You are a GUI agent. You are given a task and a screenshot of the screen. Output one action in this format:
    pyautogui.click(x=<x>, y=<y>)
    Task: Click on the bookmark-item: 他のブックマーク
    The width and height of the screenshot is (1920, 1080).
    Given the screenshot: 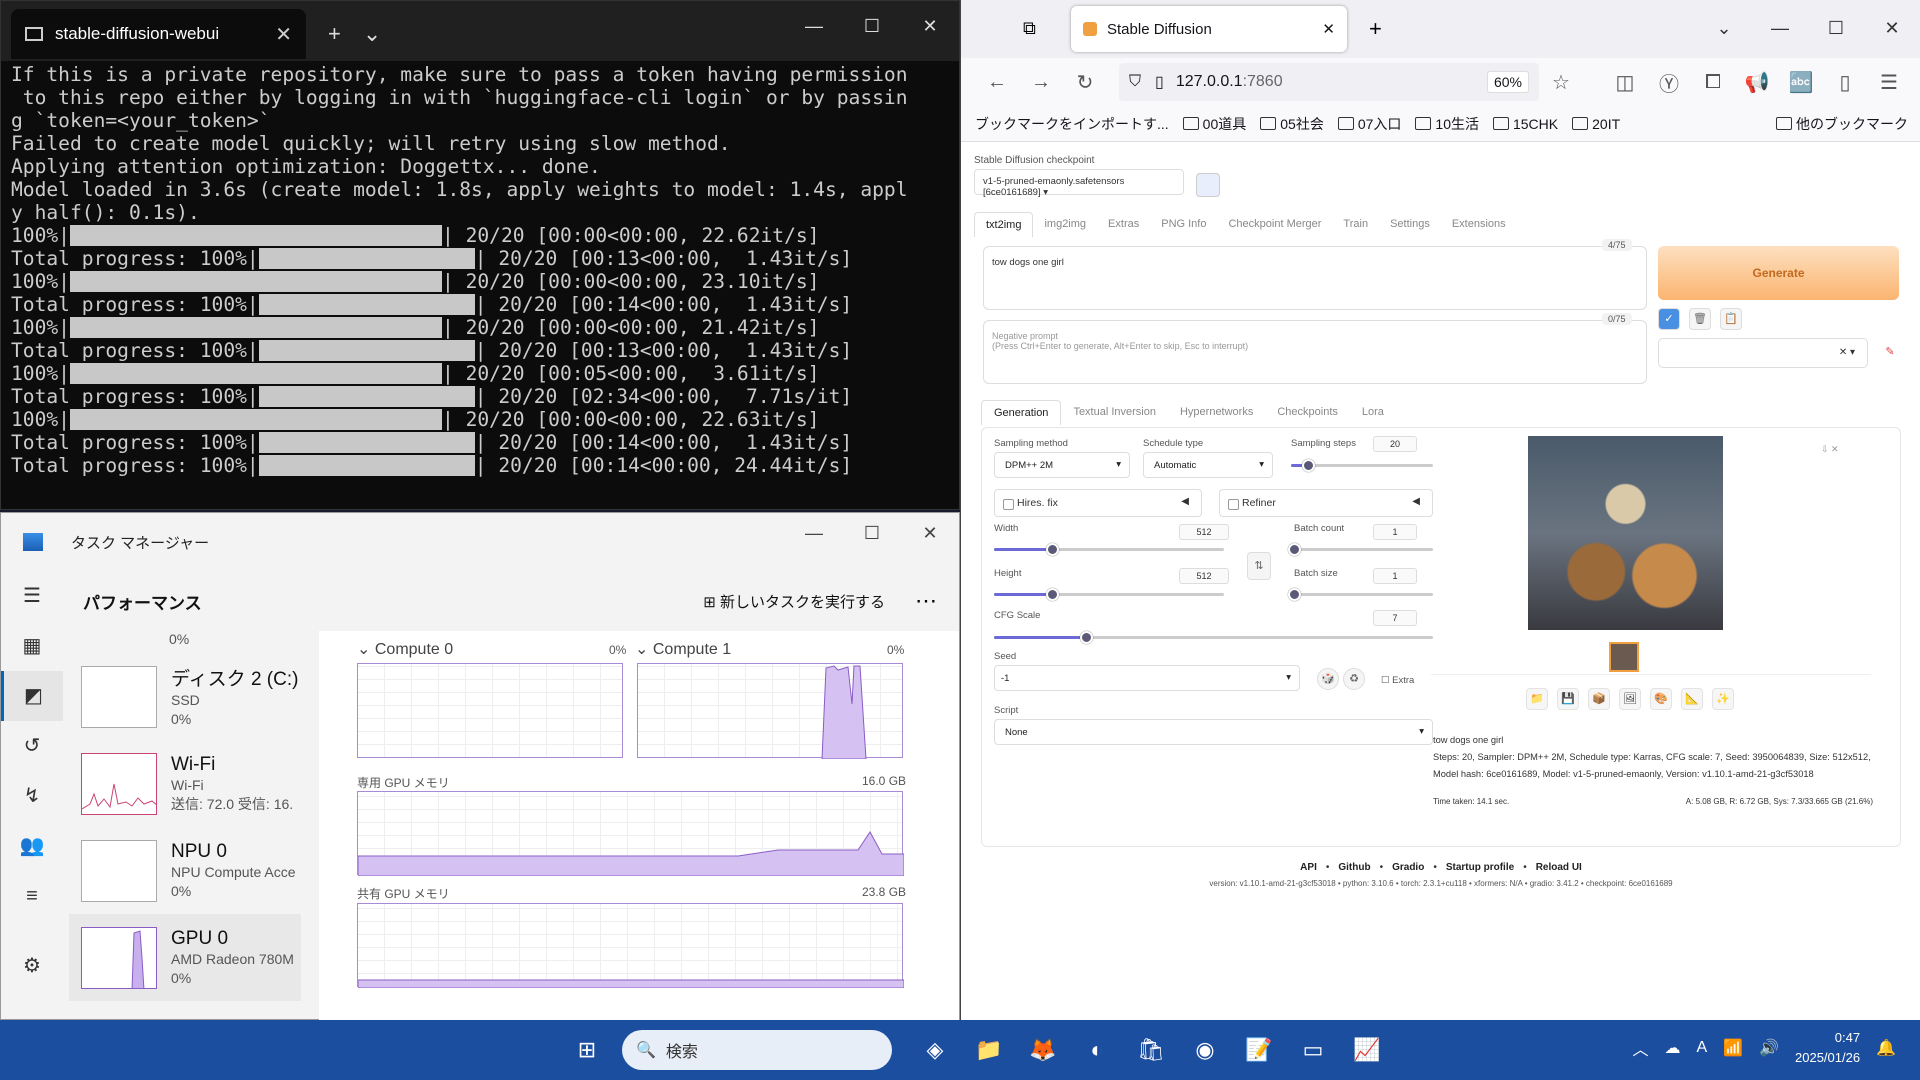 What is the action you would take?
    pyautogui.click(x=1842, y=124)
    